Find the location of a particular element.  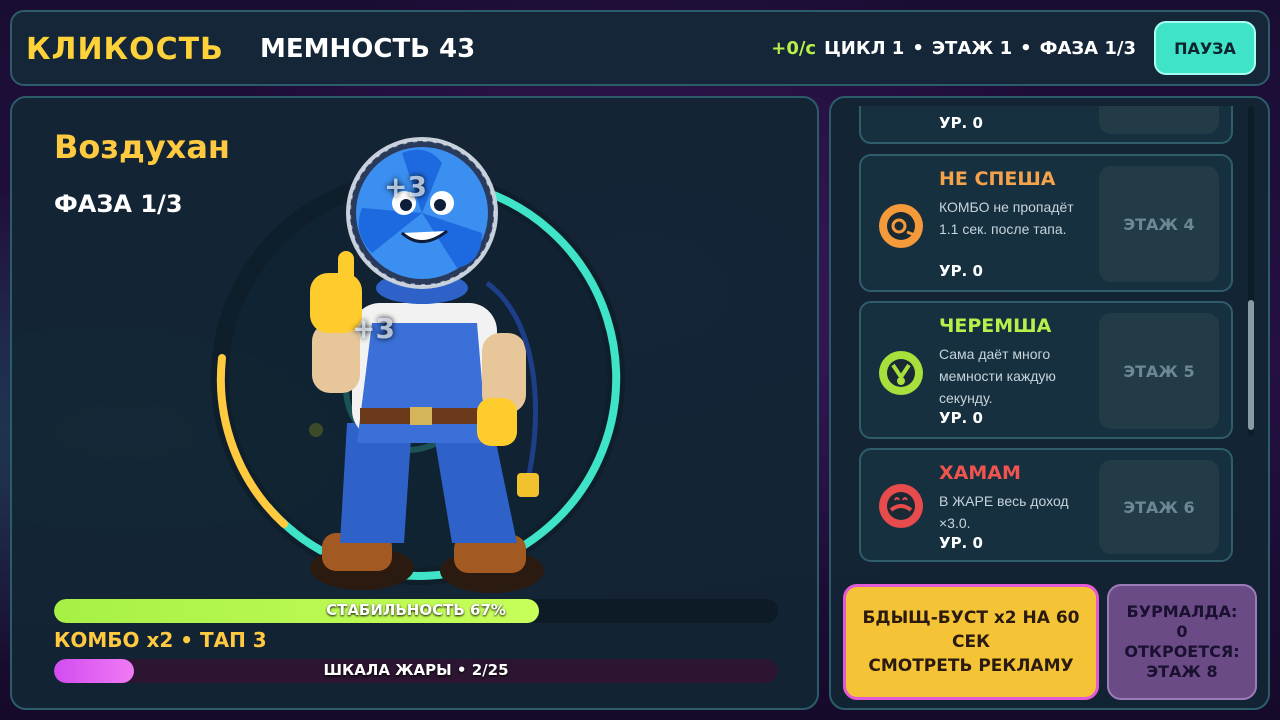

upgrade-floor-button: ЭТАЖ 4 is located at coordinates (1159, 224).